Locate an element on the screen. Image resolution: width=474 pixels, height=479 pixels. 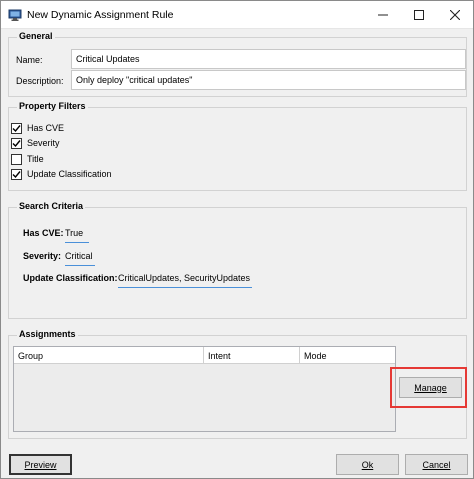
update-classification-label: Update Classification: is located at coordinates (70, 278).